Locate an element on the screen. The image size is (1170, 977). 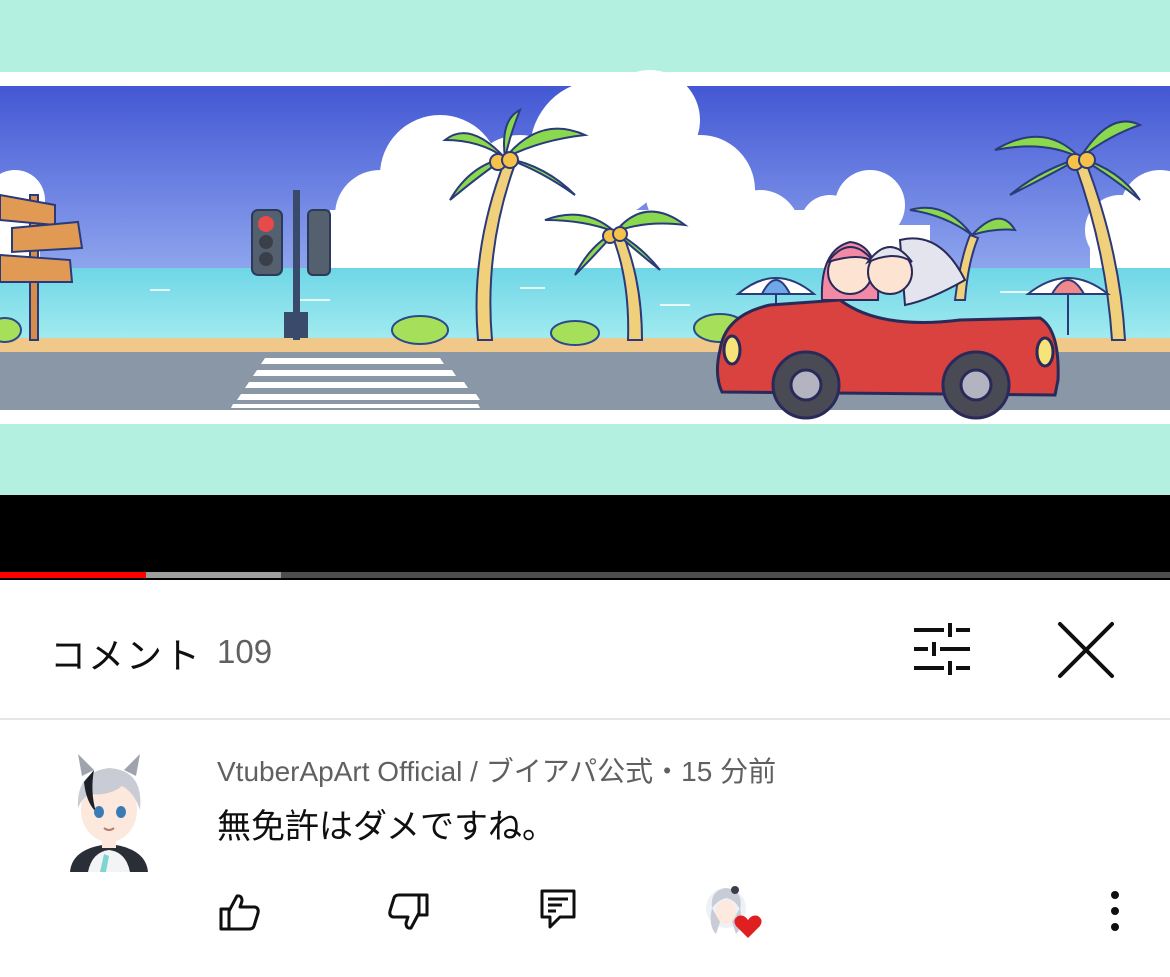
progress-bar is located at coordinates (585, 575).